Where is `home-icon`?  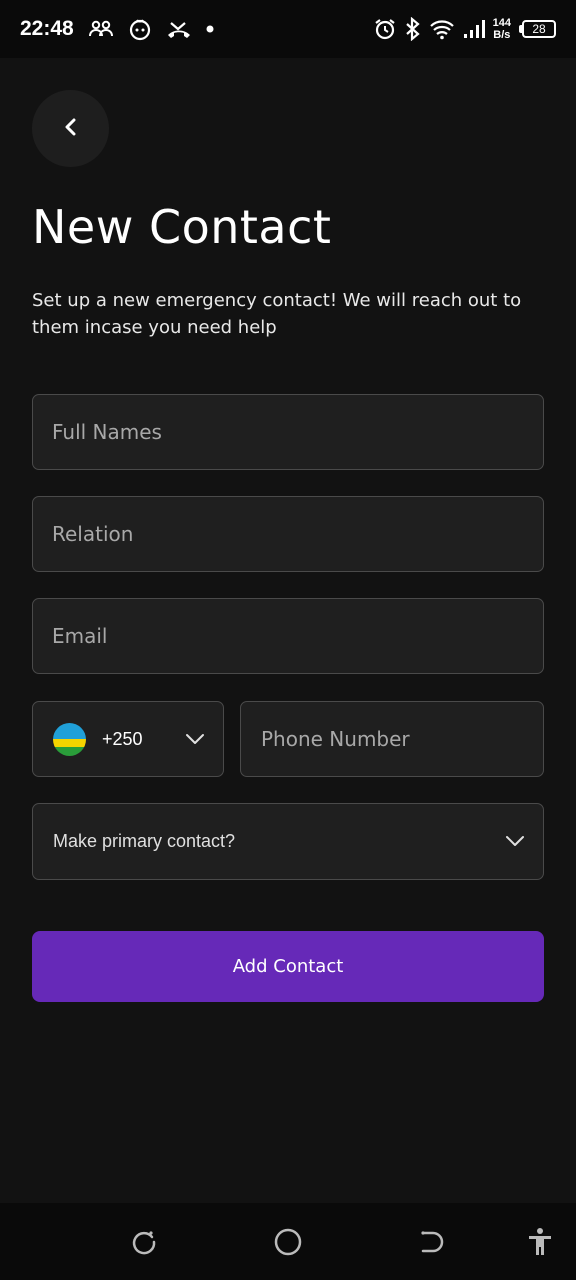
home-icon is located at coordinates (288, 1241).